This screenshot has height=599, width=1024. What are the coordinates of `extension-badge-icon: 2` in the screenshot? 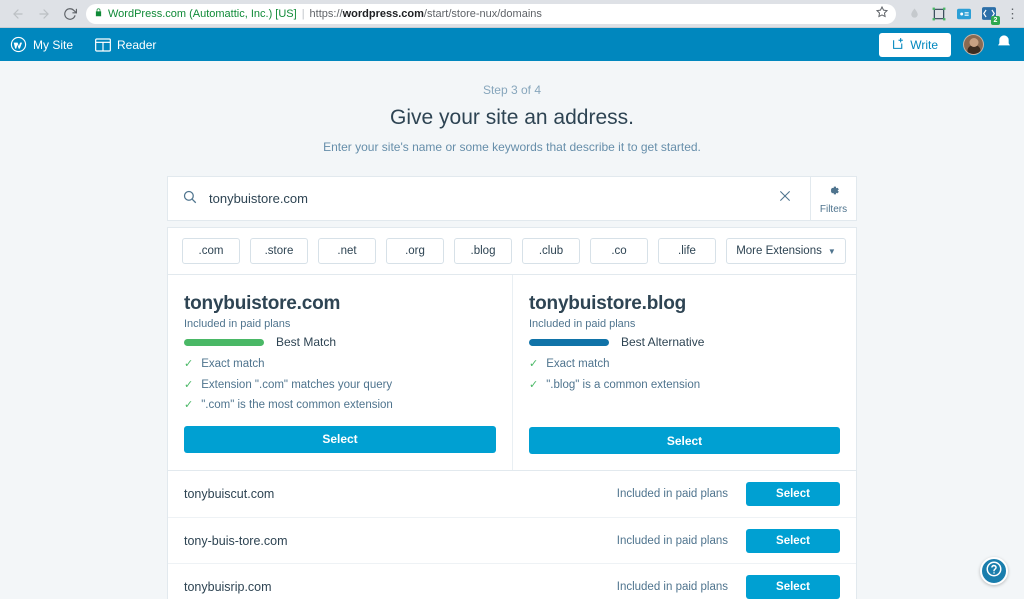 It's located at (990, 15).